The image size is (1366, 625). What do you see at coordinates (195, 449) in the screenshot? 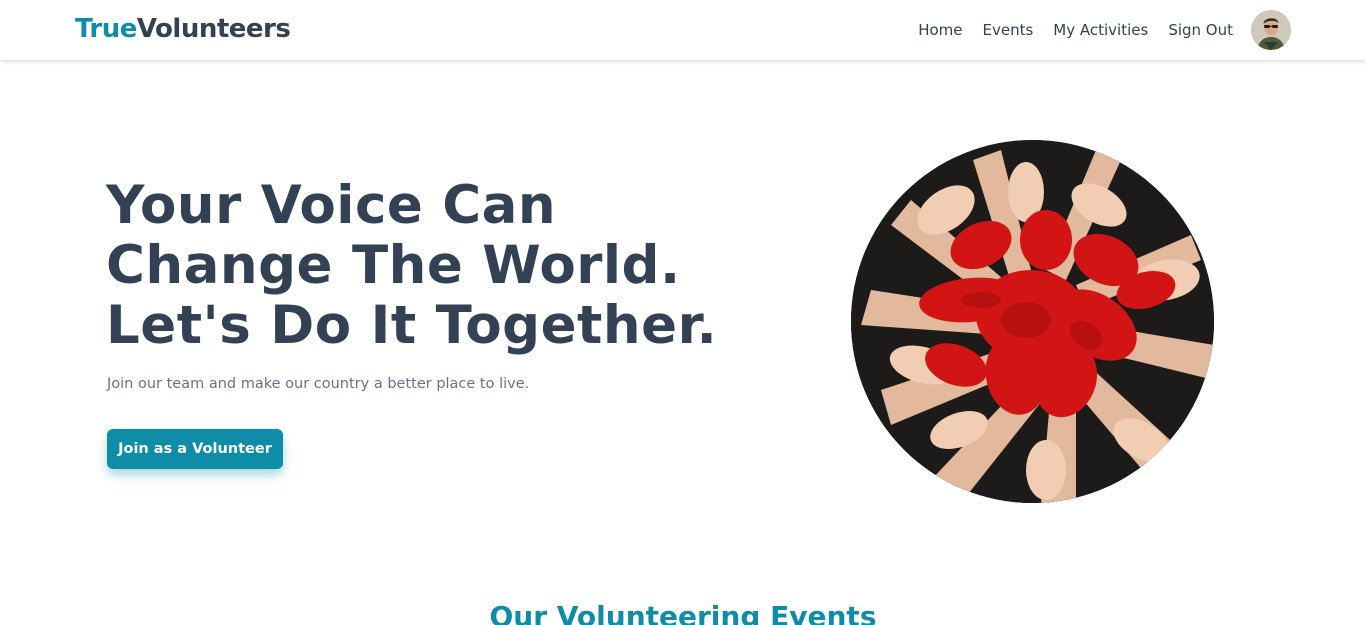
I see `join-volunteer-button: Join as a Volunteer` at bounding box center [195, 449].